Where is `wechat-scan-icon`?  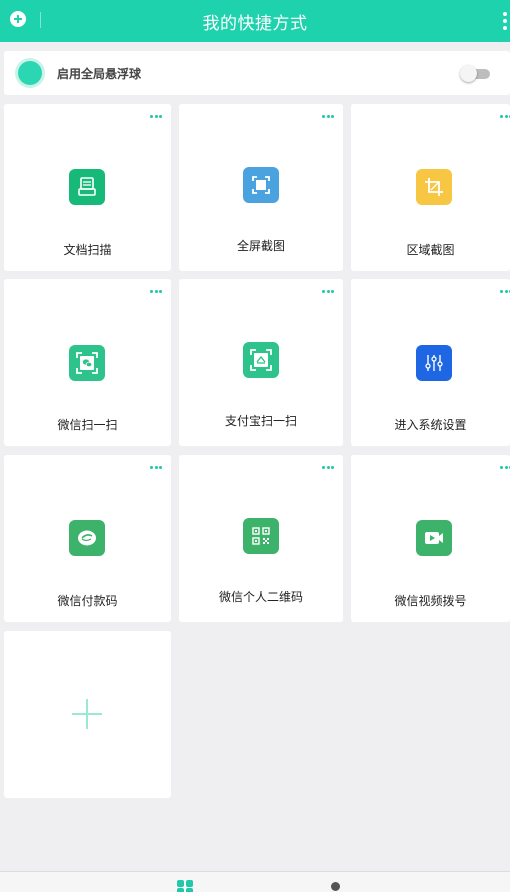
wechat-scan-icon is located at coordinates (87, 363).